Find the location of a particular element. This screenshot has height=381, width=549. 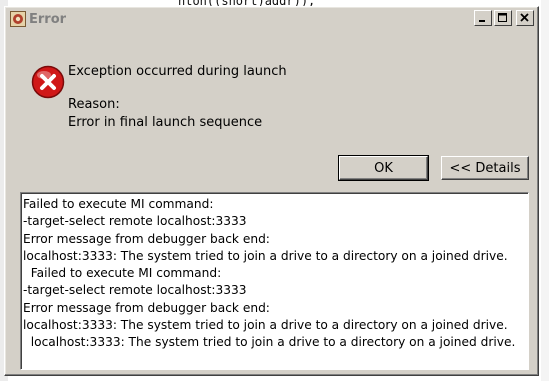

titlebar-buttons is located at coordinates (504, 18).